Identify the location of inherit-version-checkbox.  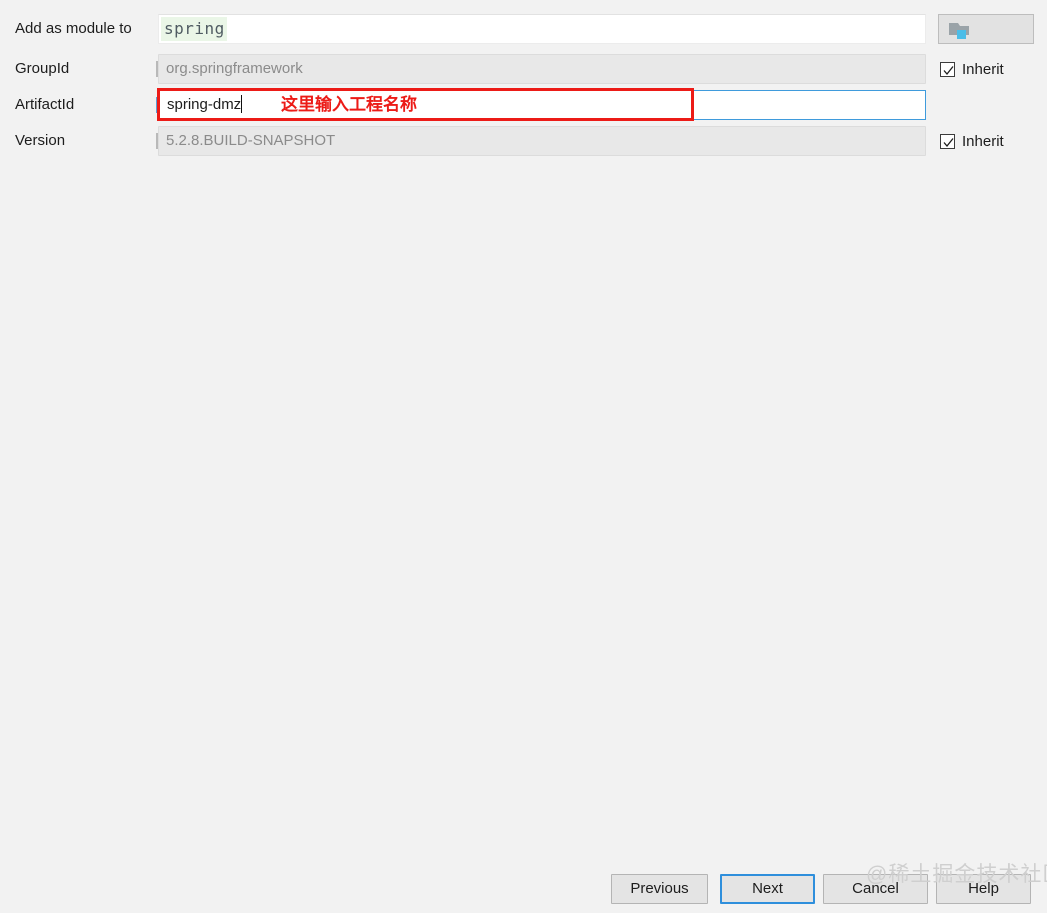
(947, 141).